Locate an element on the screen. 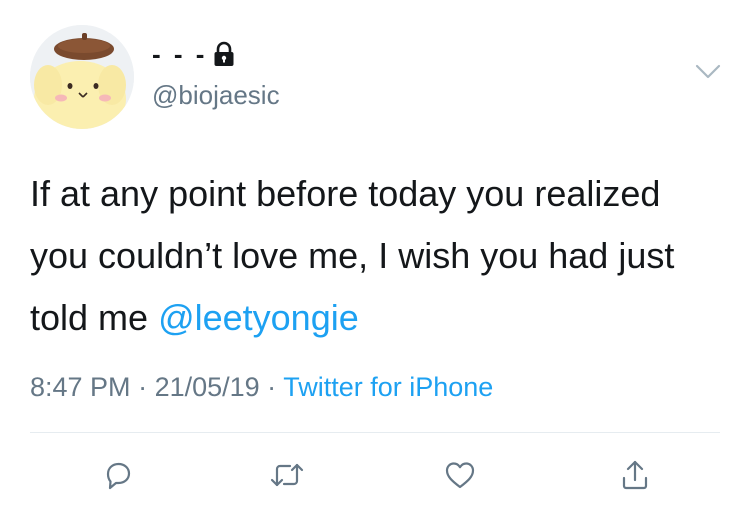  tweet-meta: 8:47 PM · 21/05/19 · Twitter for iPhone is located at coordinates (261, 387).